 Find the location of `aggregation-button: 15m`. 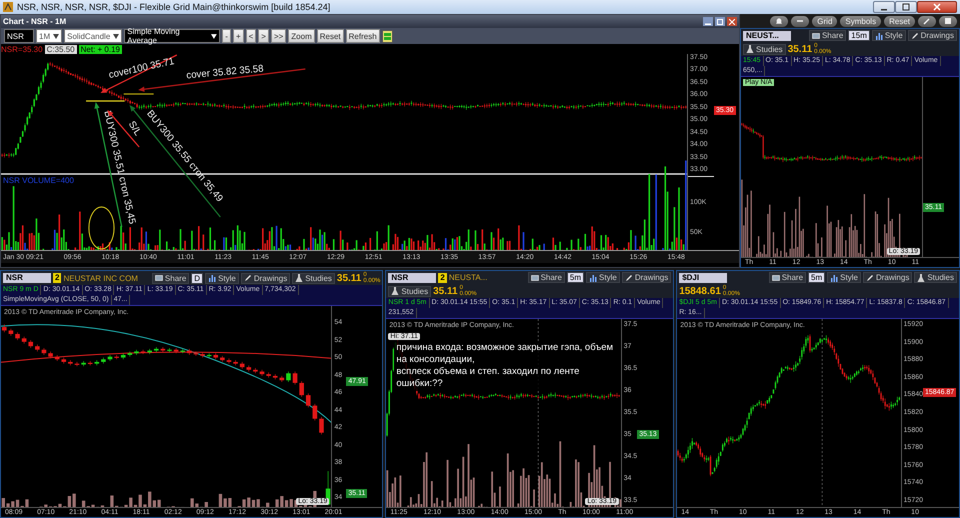

aggregation-button: 15m is located at coordinates (859, 35).